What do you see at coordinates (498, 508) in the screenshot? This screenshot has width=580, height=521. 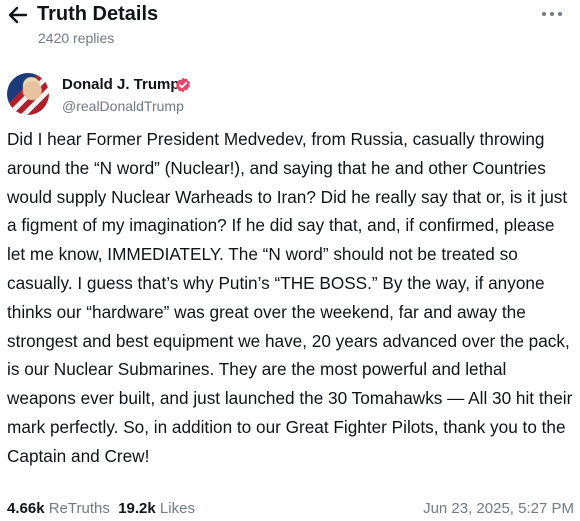 I see `post-timestamp: Jun 23, 2025, 5:27 PM` at bounding box center [498, 508].